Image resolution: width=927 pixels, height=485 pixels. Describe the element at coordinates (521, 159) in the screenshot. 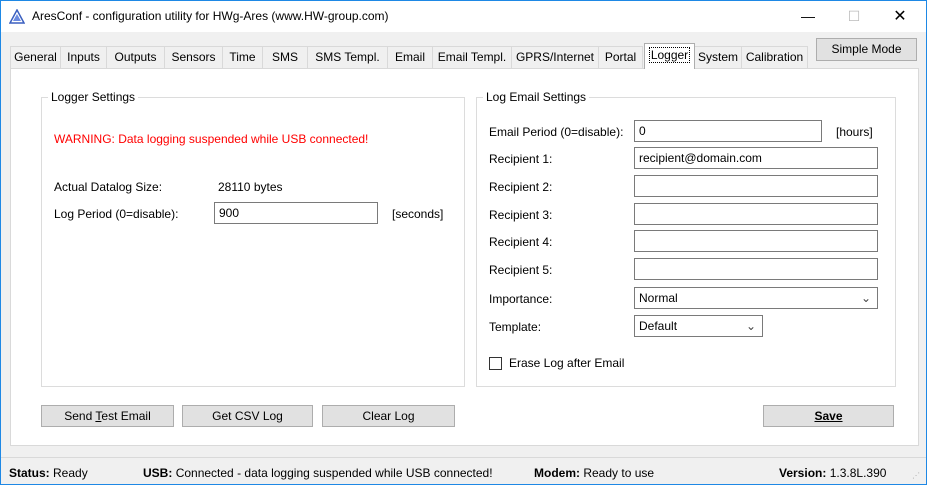

I see `recipient-1-label: Recipient 1:` at that location.